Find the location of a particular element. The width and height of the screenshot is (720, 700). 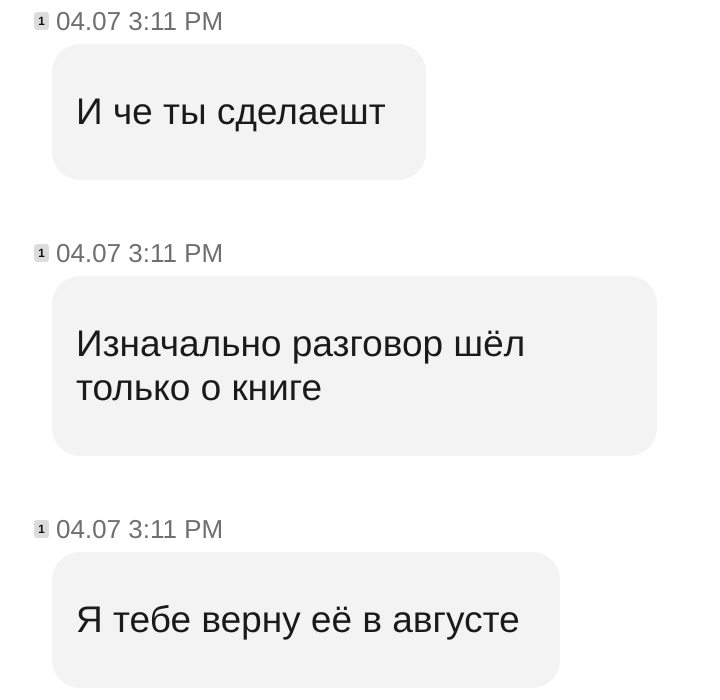

message-bubble: И че ты сделаешт is located at coordinates (239, 112).